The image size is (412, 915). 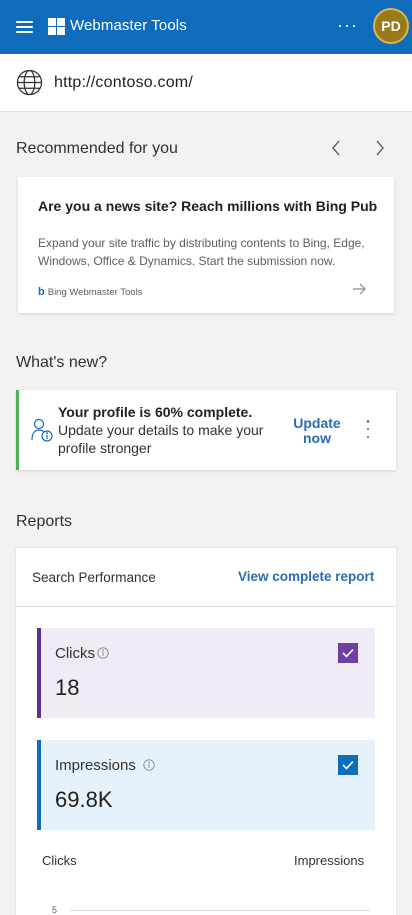 I want to click on windows-logo-icon, so click(x=56, y=26).